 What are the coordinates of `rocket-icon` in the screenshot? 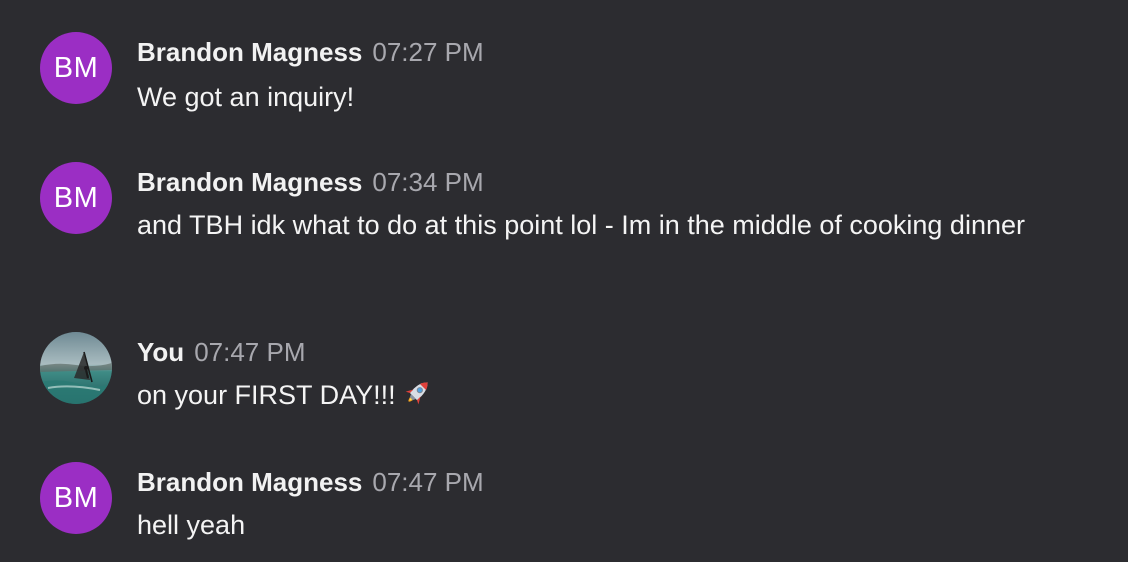 It's located at (417, 398).